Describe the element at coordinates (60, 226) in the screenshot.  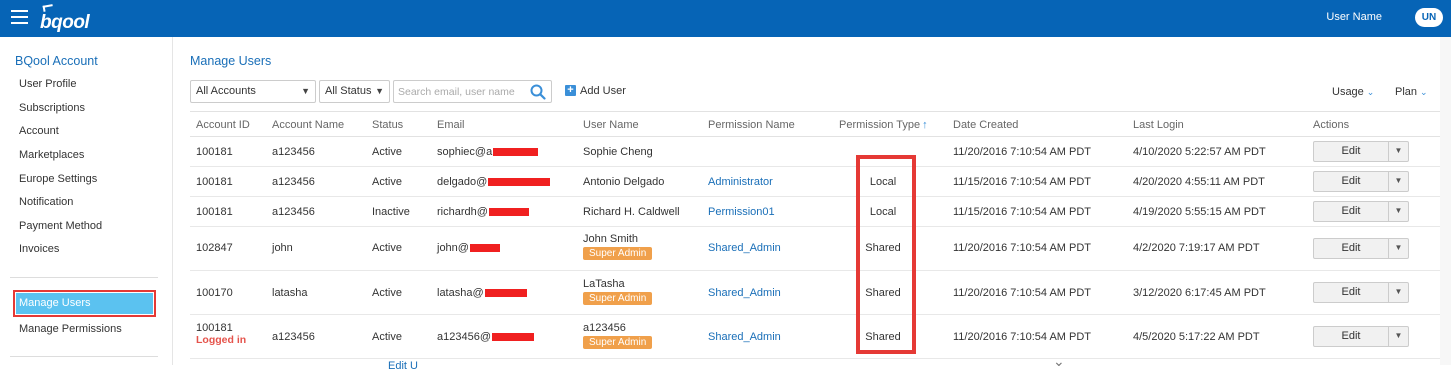
I see `sidebar-item-payment-method: Payment Method` at that location.